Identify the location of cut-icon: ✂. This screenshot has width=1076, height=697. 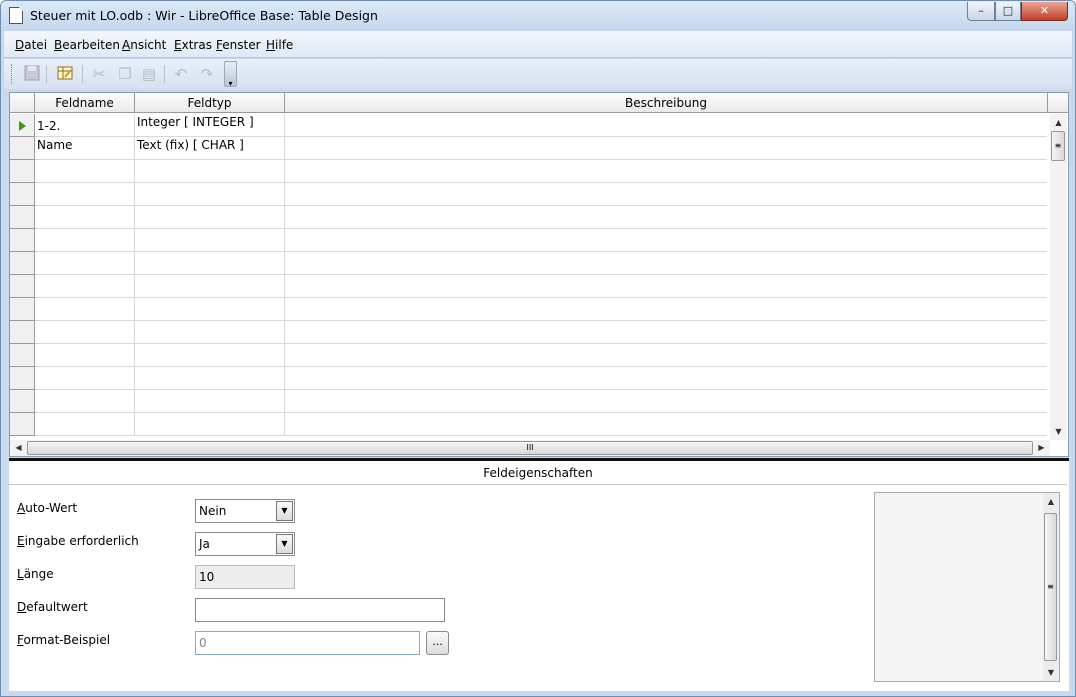
(99, 74).